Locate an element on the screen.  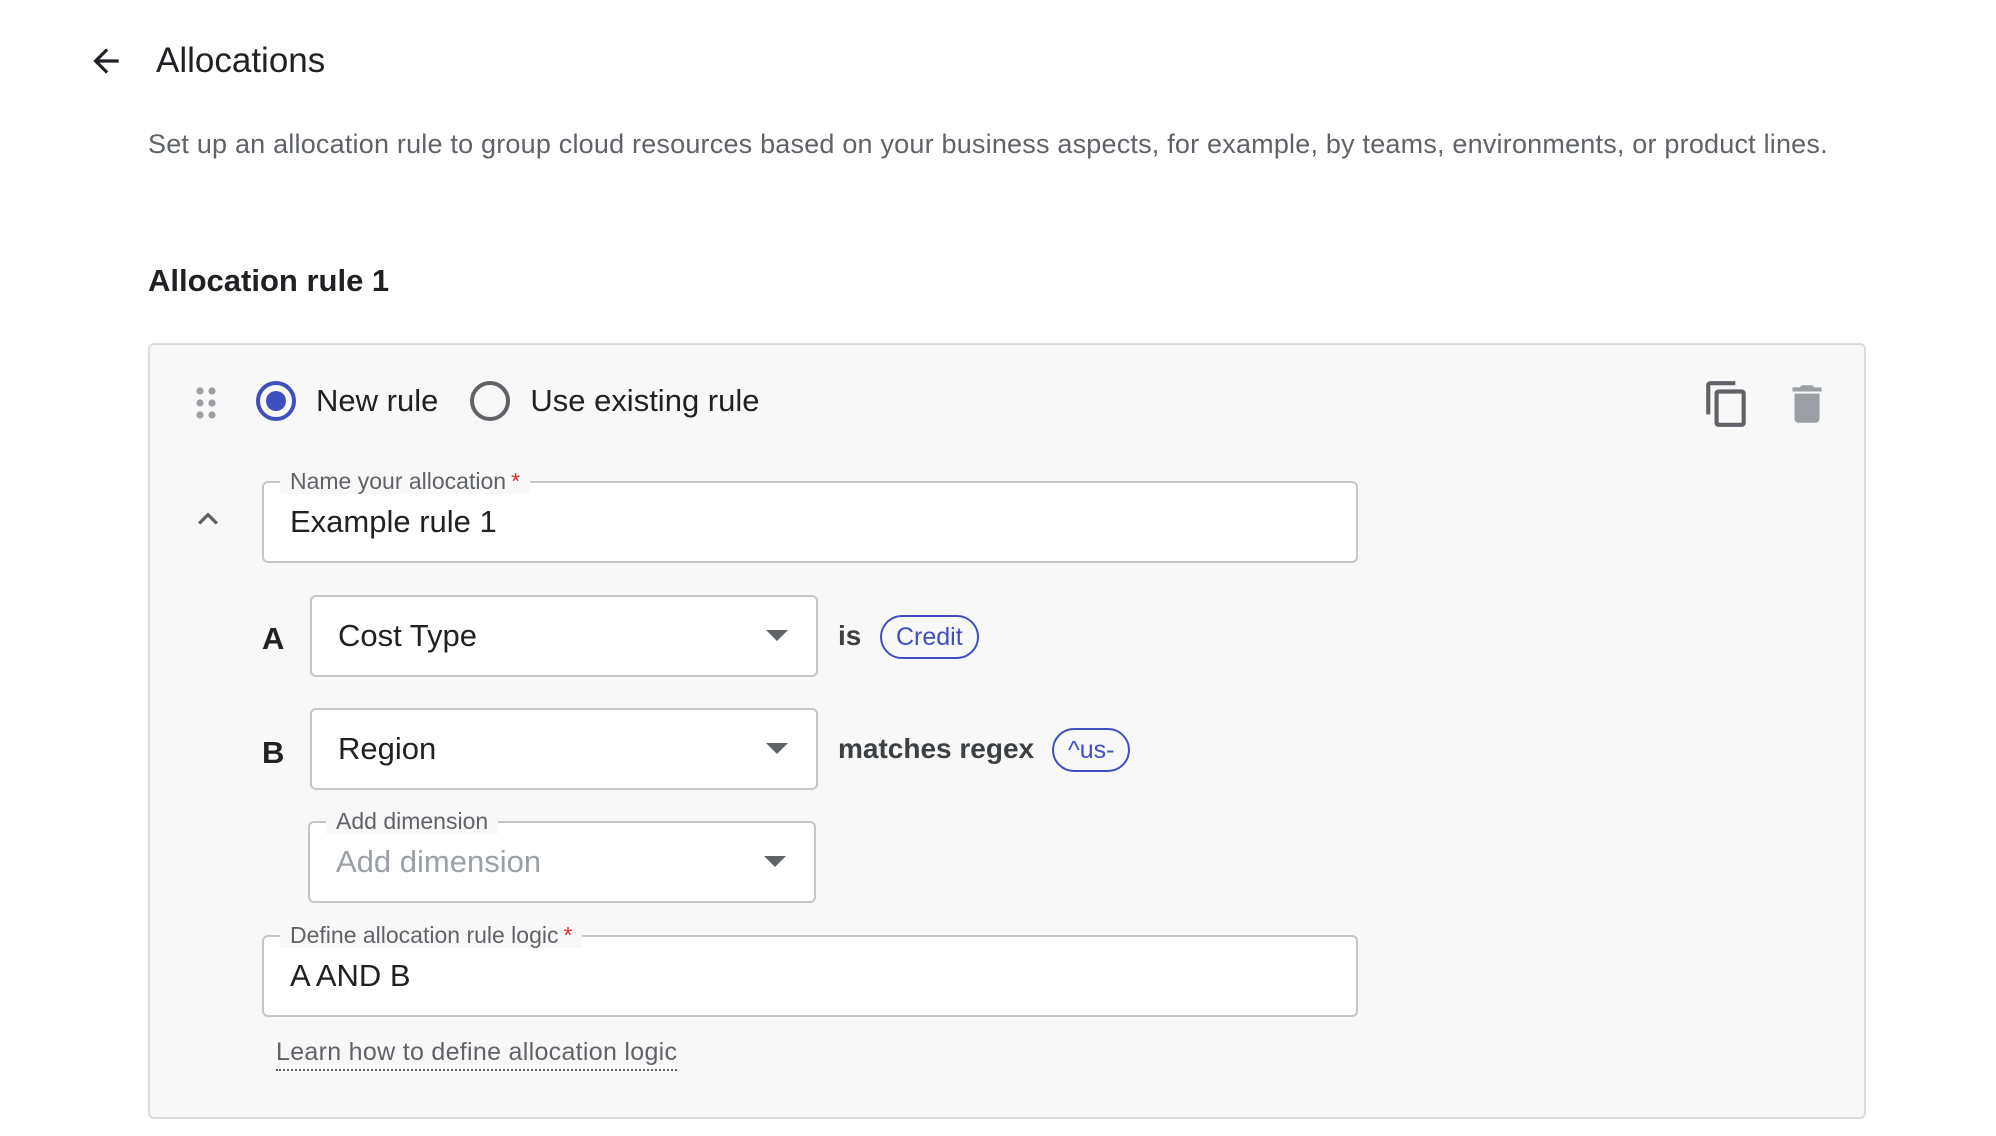
rule-type-radio-group: New rule Use existing rule is located at coordinates (523, 401).